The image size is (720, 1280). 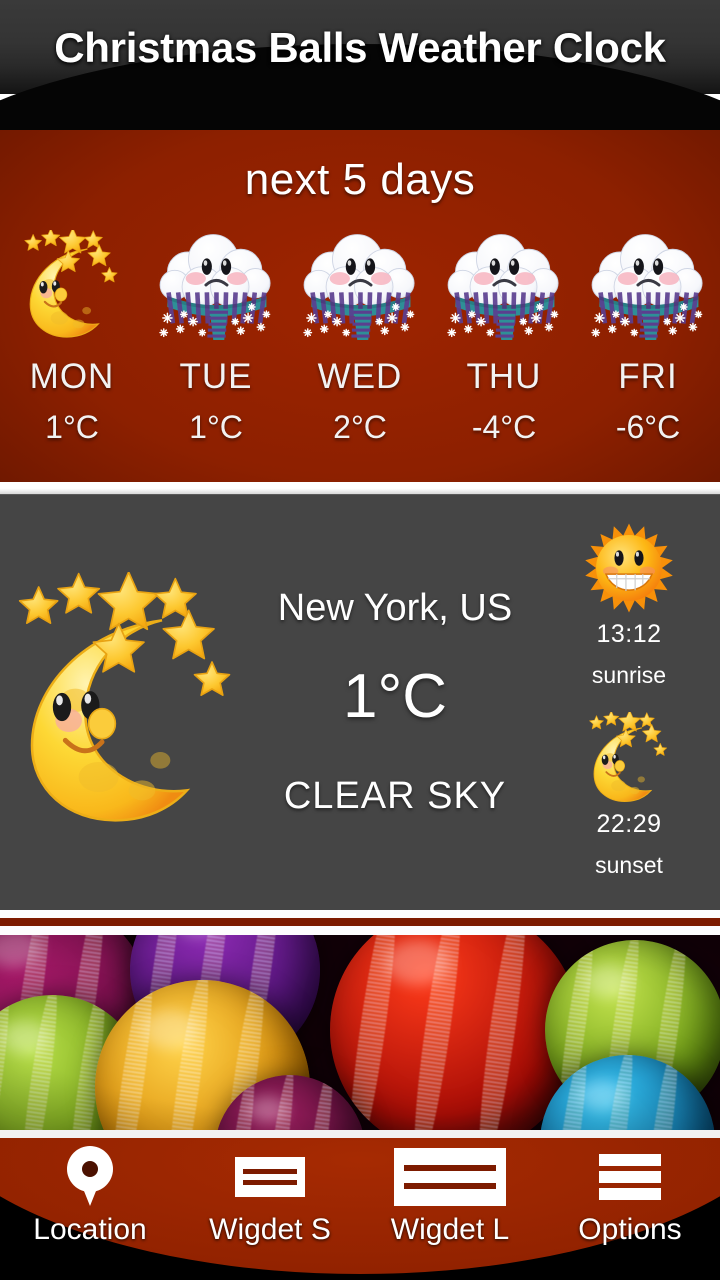 What do you see at coordinates (504, 376) in the screenshot?
I see `forecast-day-label: THU` at bounding box center [504, 376].